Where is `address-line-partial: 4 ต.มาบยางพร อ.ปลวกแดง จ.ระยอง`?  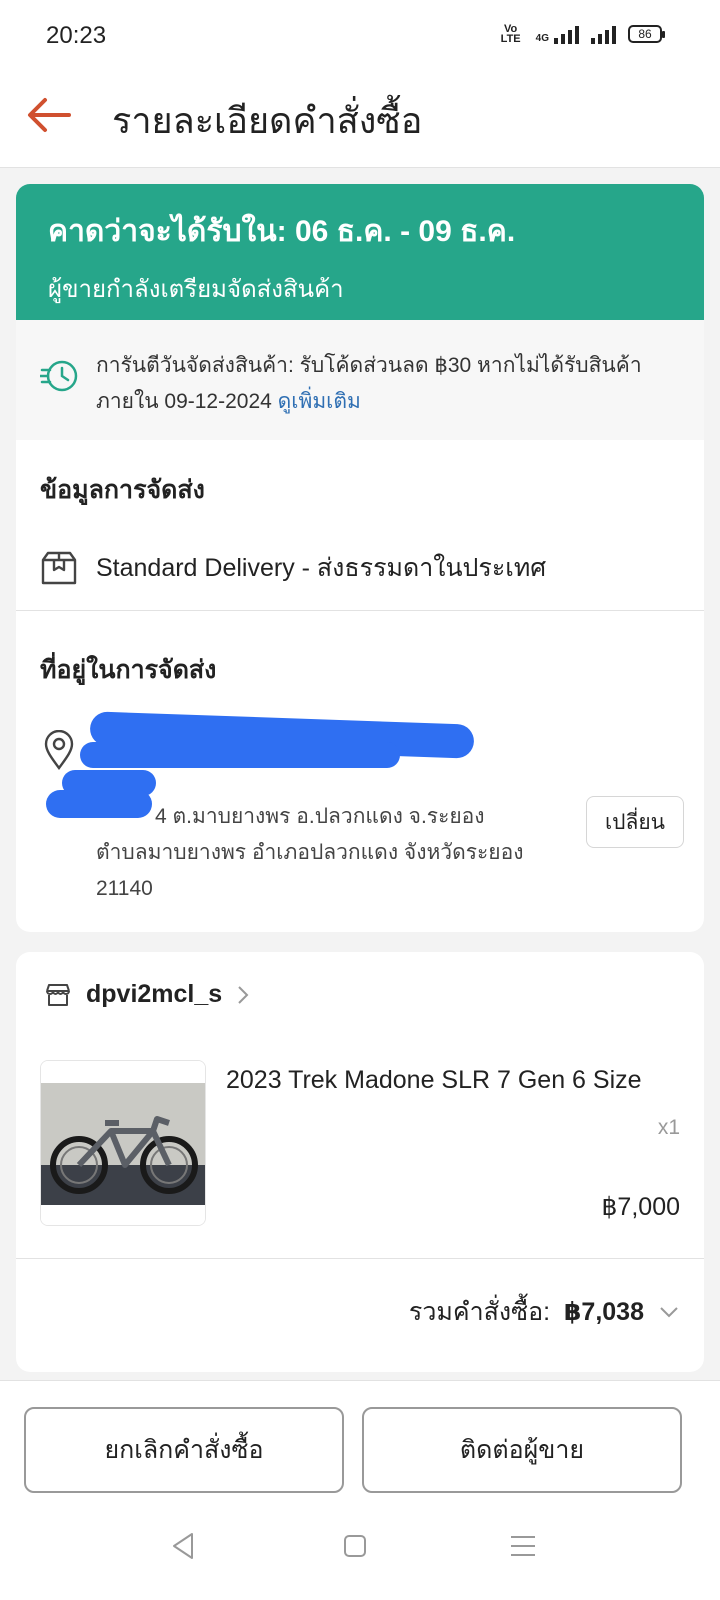 address-line-partial: 4 ต.มาบยางพร อ.ปลวกแดง จ.ระยอง is located at coordinates (320, 816).